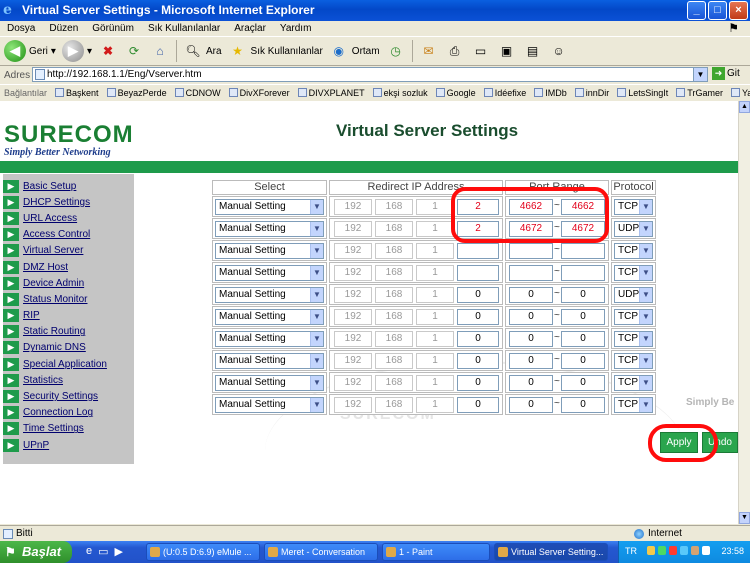 The width and height of the screenshot is (750, 563). I want to click on scroll-up-icon: ▲, so click(744, 107).